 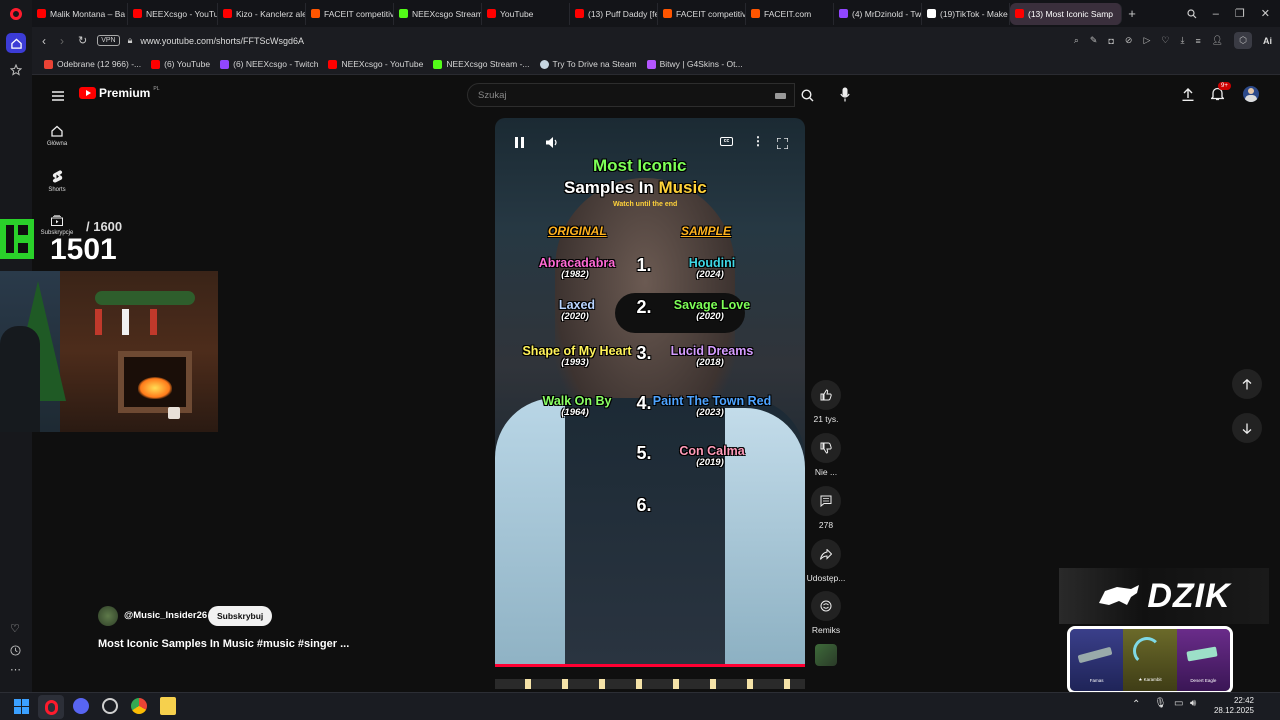 I want to click on like-button: 21 tys., so click(x=826, y=402).